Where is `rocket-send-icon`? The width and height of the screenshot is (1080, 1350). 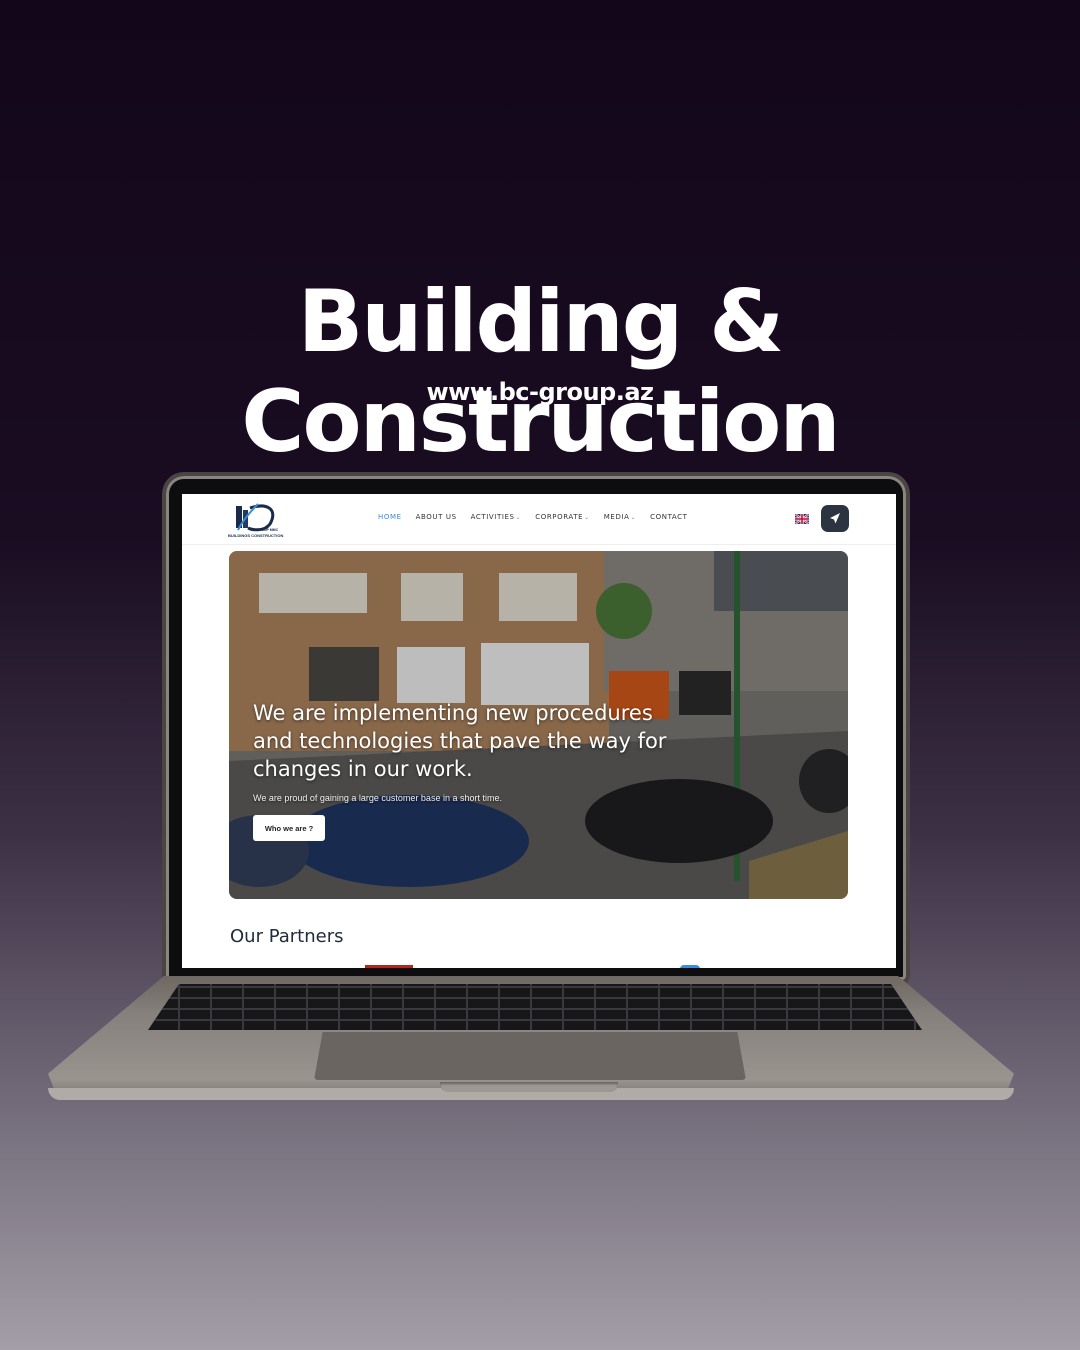
rocket-send-icon is located at coordinates (835, 518).